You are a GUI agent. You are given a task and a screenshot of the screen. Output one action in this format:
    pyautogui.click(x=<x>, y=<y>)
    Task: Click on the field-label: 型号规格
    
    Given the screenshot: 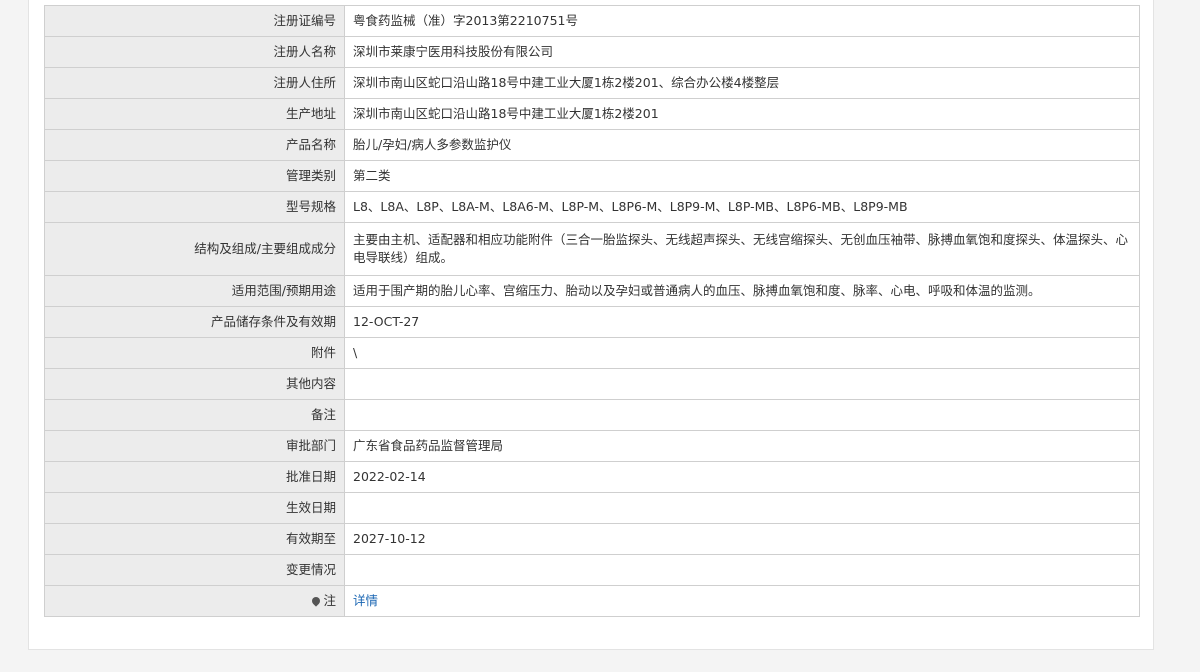 What is the action you would take?
    pyautogui.click(x=194, y=207)
    